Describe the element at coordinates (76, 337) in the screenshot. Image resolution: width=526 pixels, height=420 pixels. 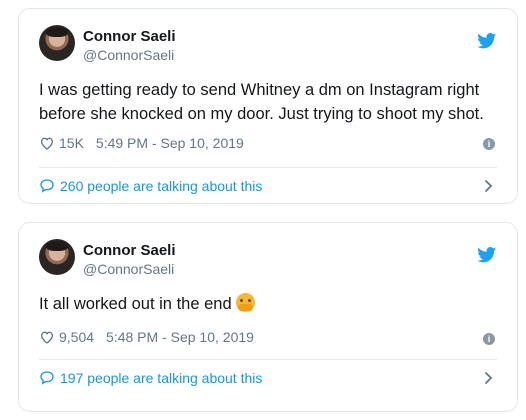
I see `like-count: 9,504` at that location.